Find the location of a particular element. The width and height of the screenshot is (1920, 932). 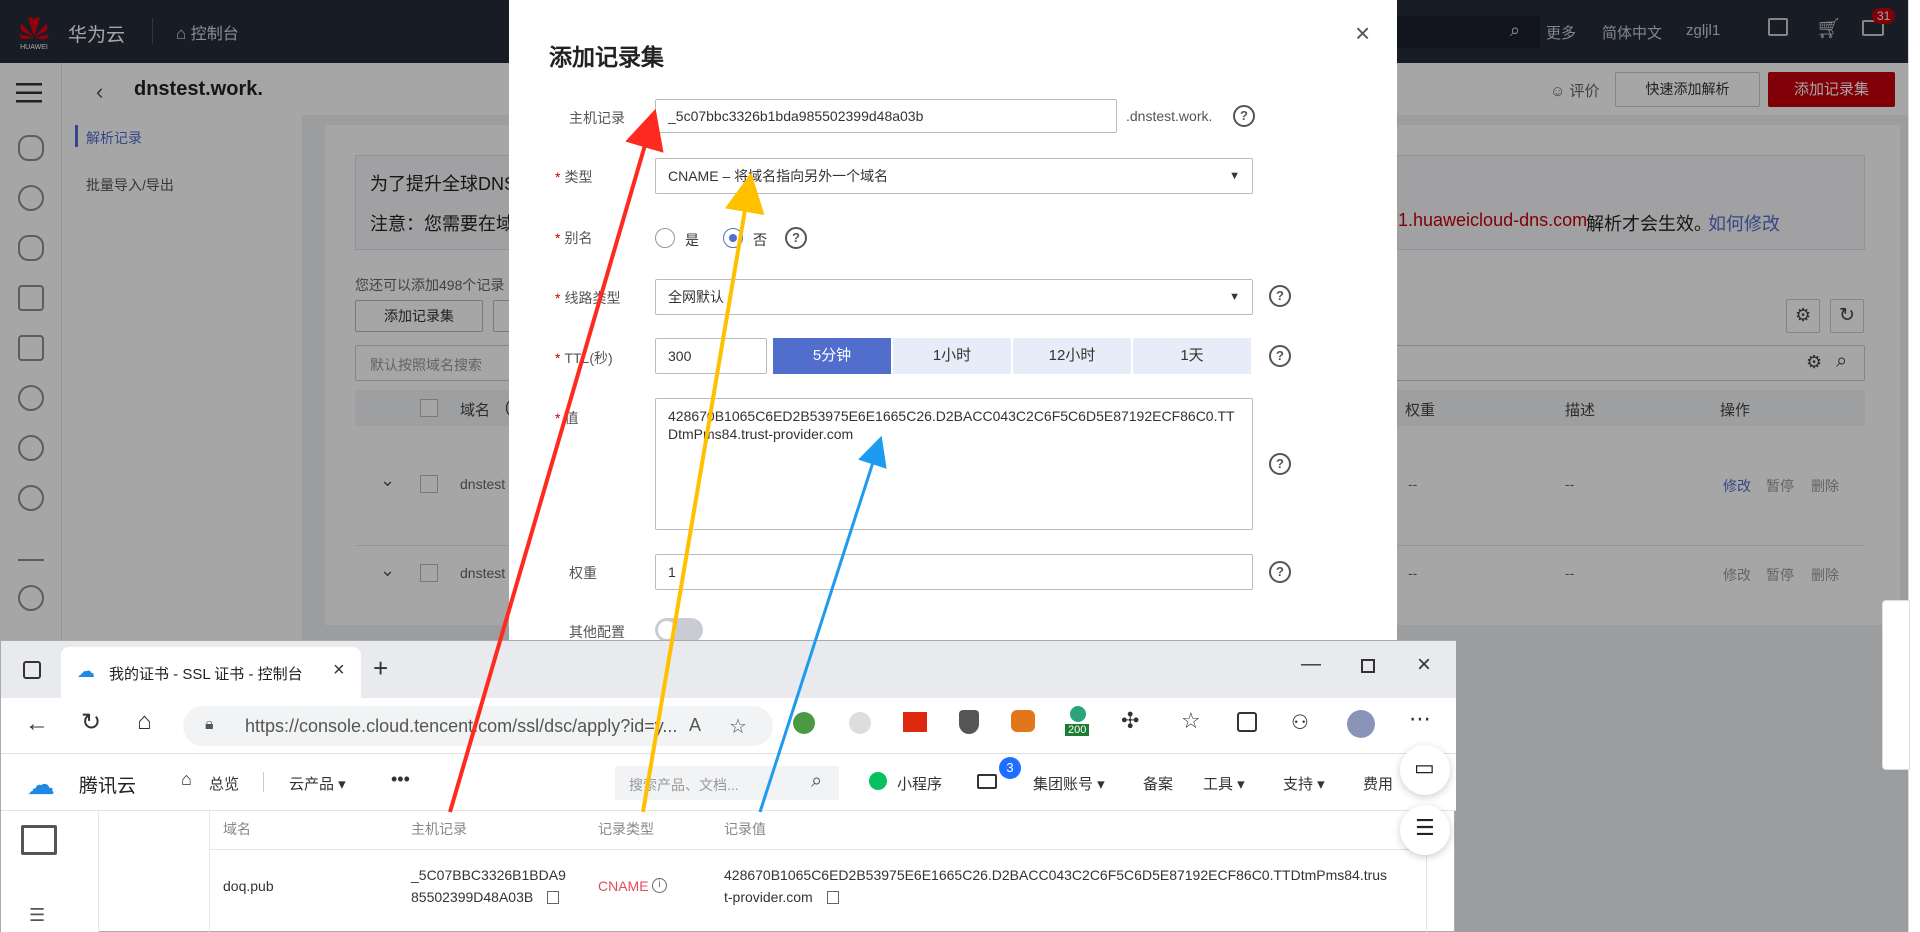

tab-bar: ☁ 我的证书 - SSL 证书 - 控制台 × + — × is located at coordinates (728, 669).